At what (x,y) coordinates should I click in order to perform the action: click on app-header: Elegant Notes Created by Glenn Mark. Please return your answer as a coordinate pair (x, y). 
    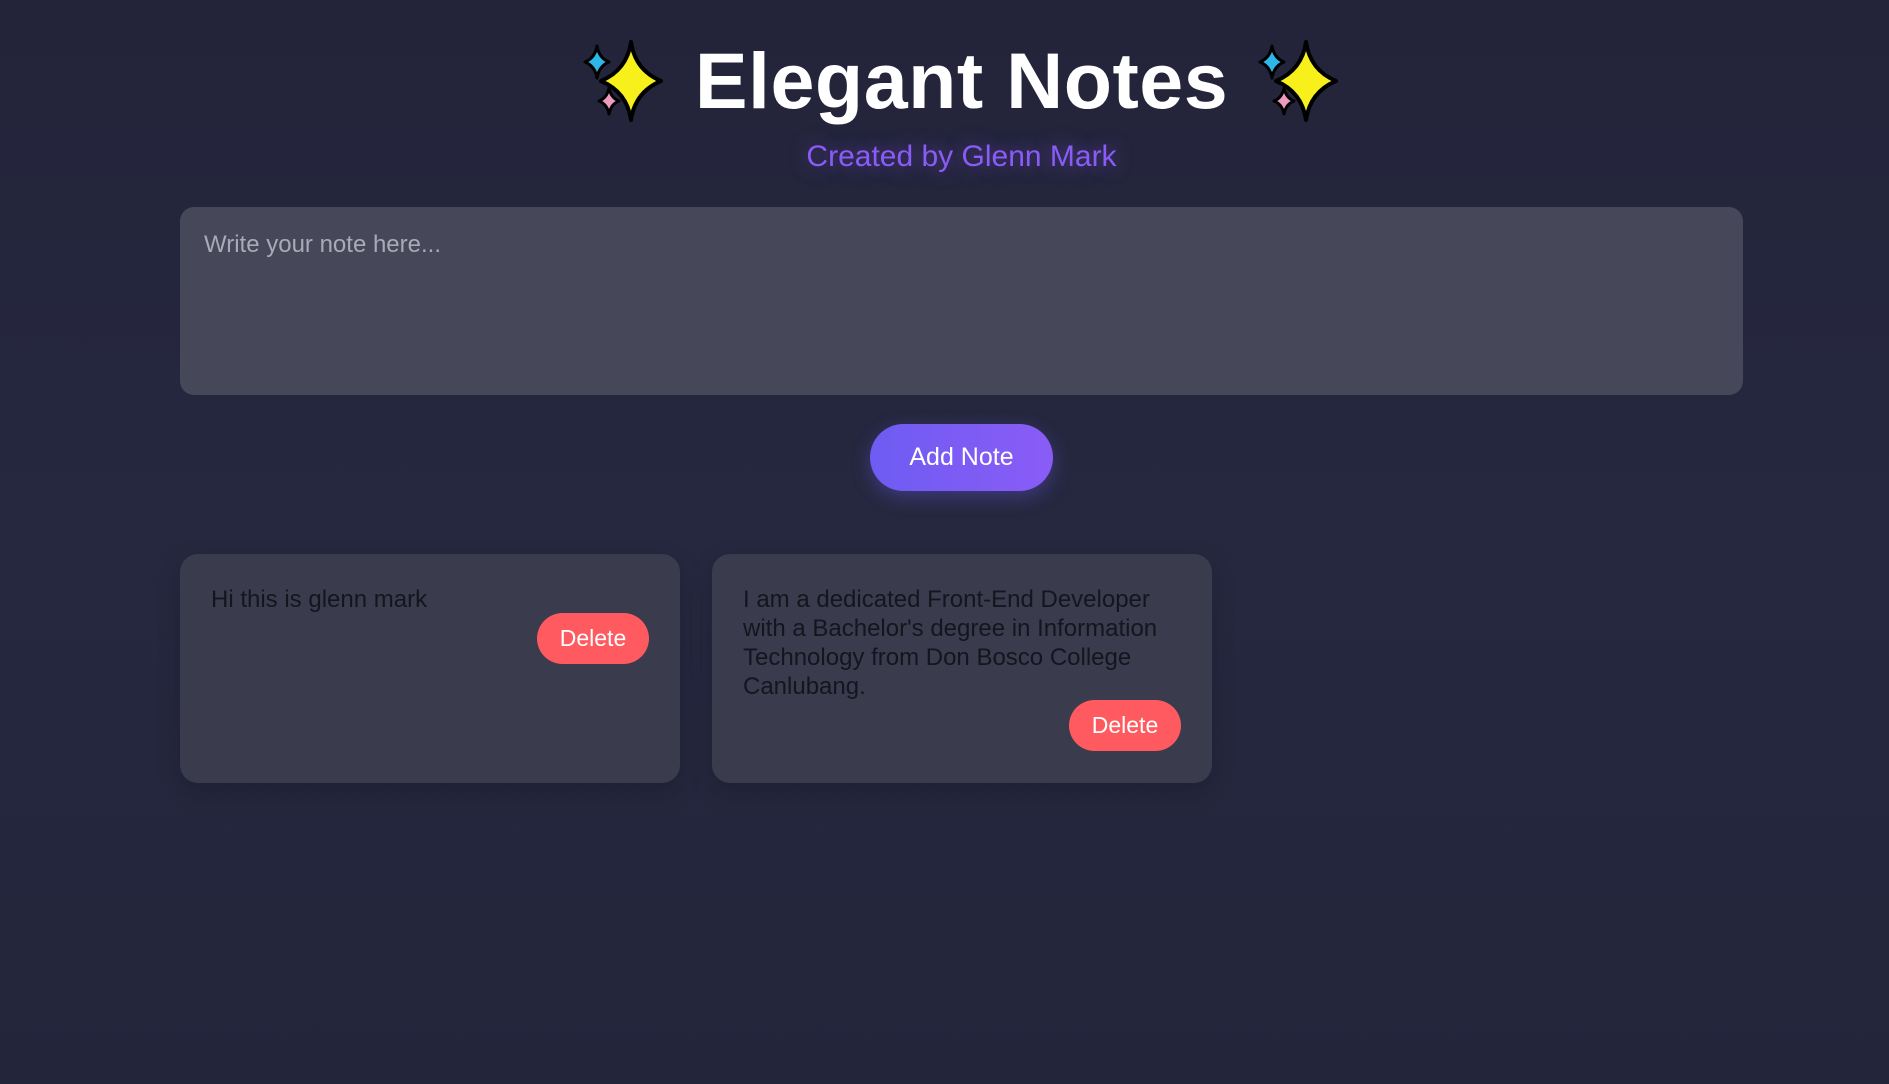
    Looking at the image, I should click on (944, 105).